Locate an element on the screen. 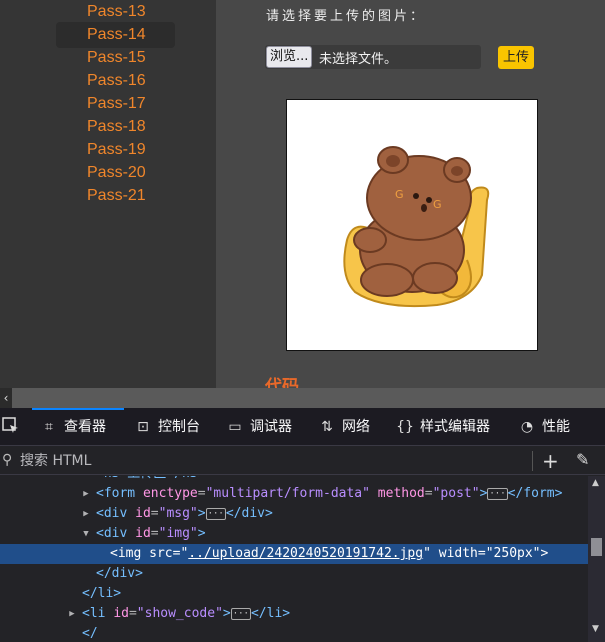 Image resolution: width=605 pixels, height=642 pixels. tab-performance-label: 性能 is located at coordinates (556, 427).